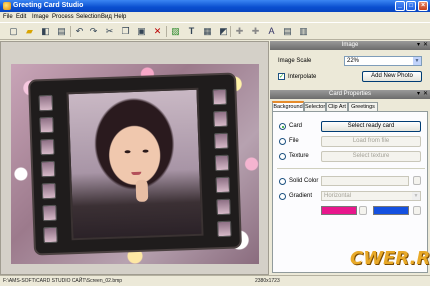 Image resolution: width=430 pixels, height=286 pixels. What do you see at coordinates (21, 17) in the screenshot?
I see `menu-edit: Edit` at bounding box center [21, 17].